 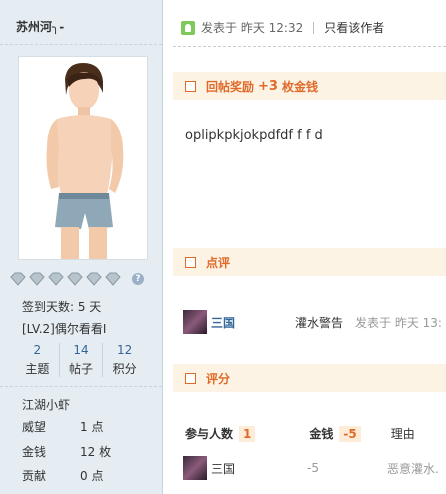 I want to click on author-username: 苏州河╮-, so click(x=40, y=26).